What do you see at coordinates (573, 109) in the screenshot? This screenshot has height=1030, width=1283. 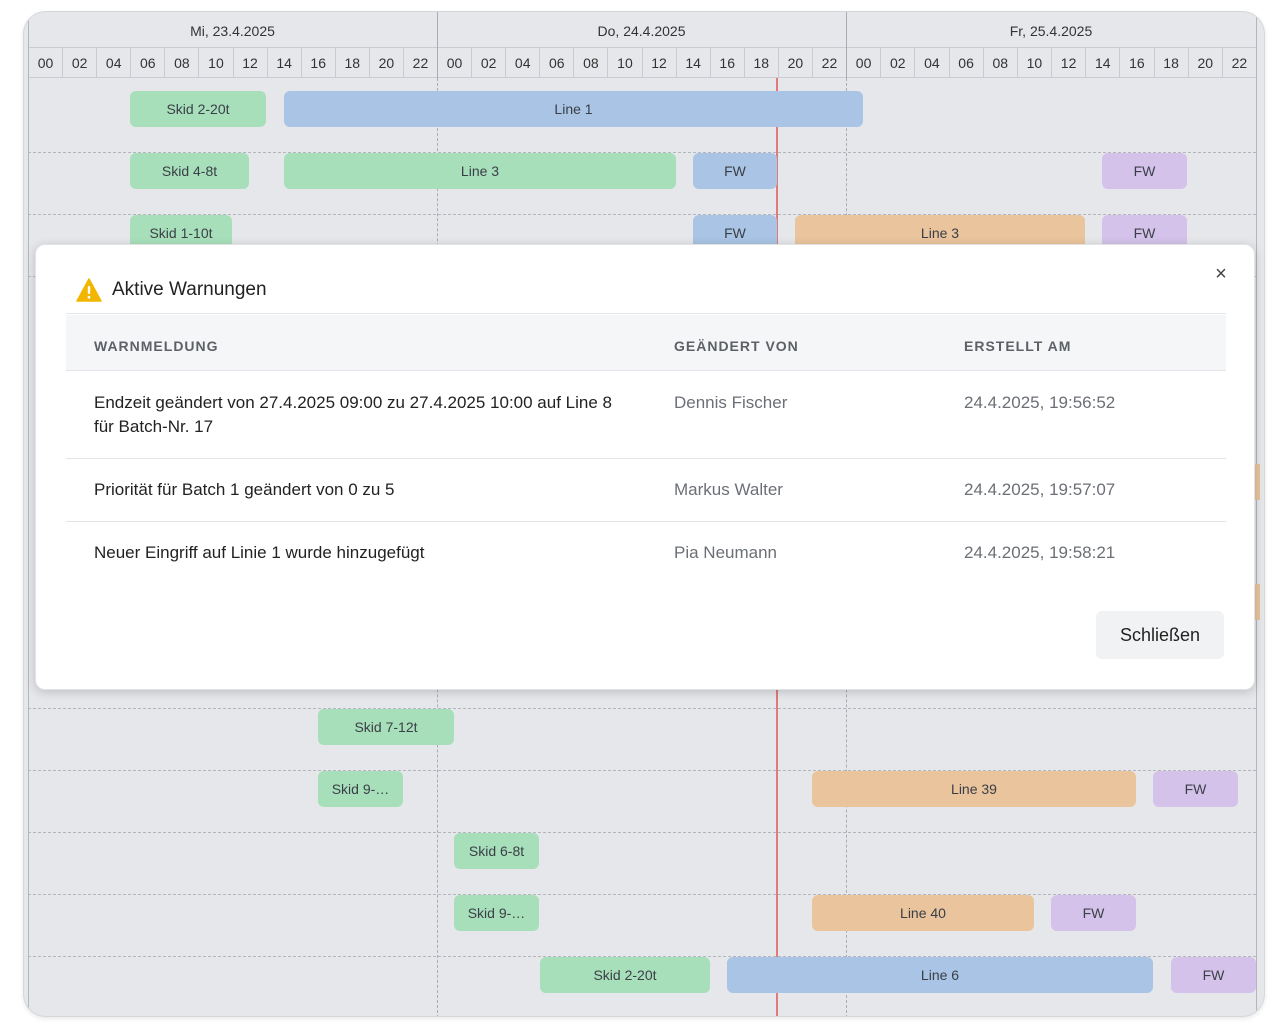 I see `gantt-bar: Line 1` at bounding box center [573, 109].